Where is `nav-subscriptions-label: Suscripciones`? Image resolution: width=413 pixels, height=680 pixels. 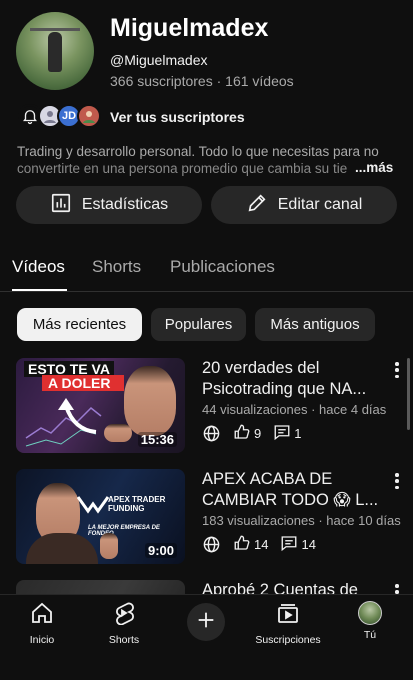
nav-subscriptions-label: Suscripciones is located at coordinates (288, 640).